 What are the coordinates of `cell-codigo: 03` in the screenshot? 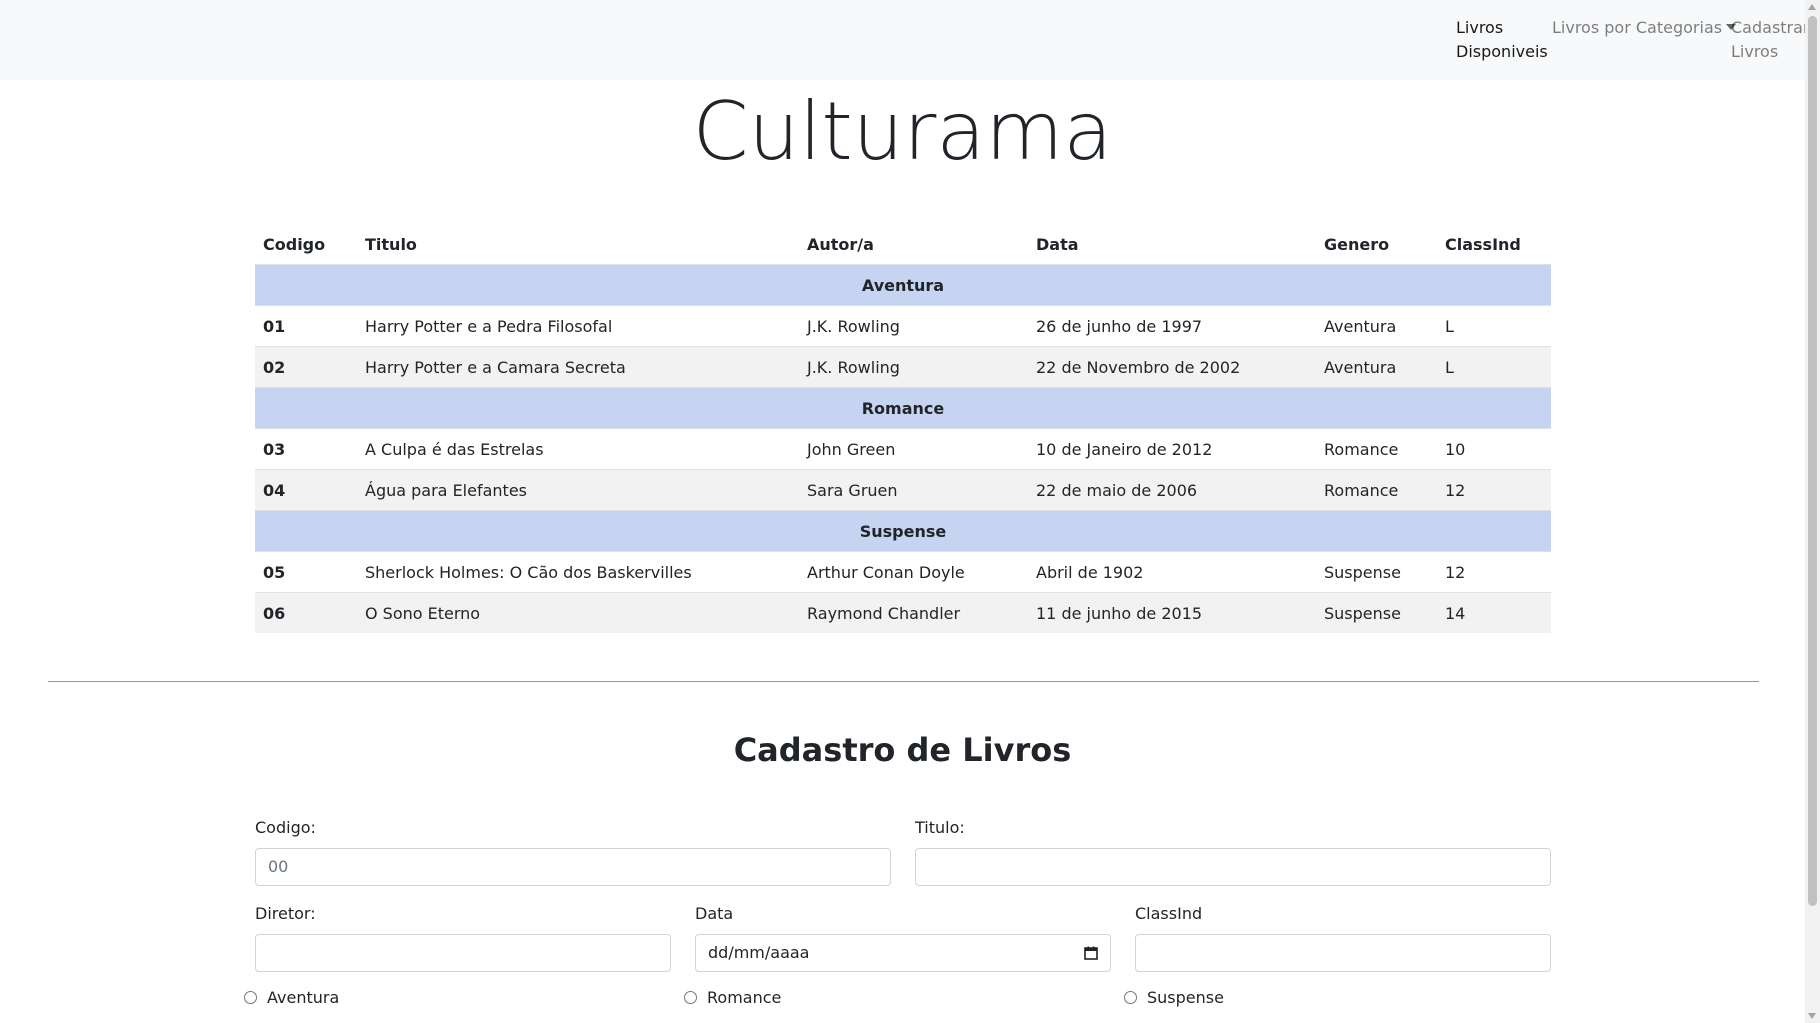 It's located at (306, 449).